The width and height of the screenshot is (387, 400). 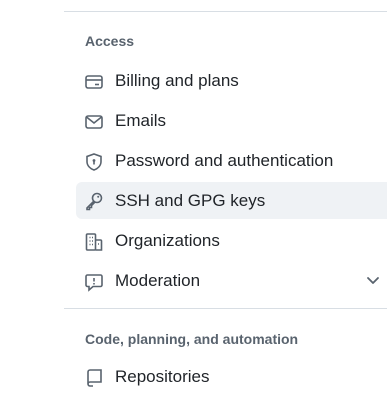 What do you see at coordinates (110, 41) in the screenshot?
I see `section-heading-access: Access` at bounding box center [110, 41].